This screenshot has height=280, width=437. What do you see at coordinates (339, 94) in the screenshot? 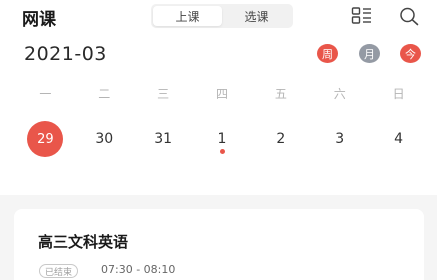
I see `weekday-label: 六` at bounding box center [339, 94].